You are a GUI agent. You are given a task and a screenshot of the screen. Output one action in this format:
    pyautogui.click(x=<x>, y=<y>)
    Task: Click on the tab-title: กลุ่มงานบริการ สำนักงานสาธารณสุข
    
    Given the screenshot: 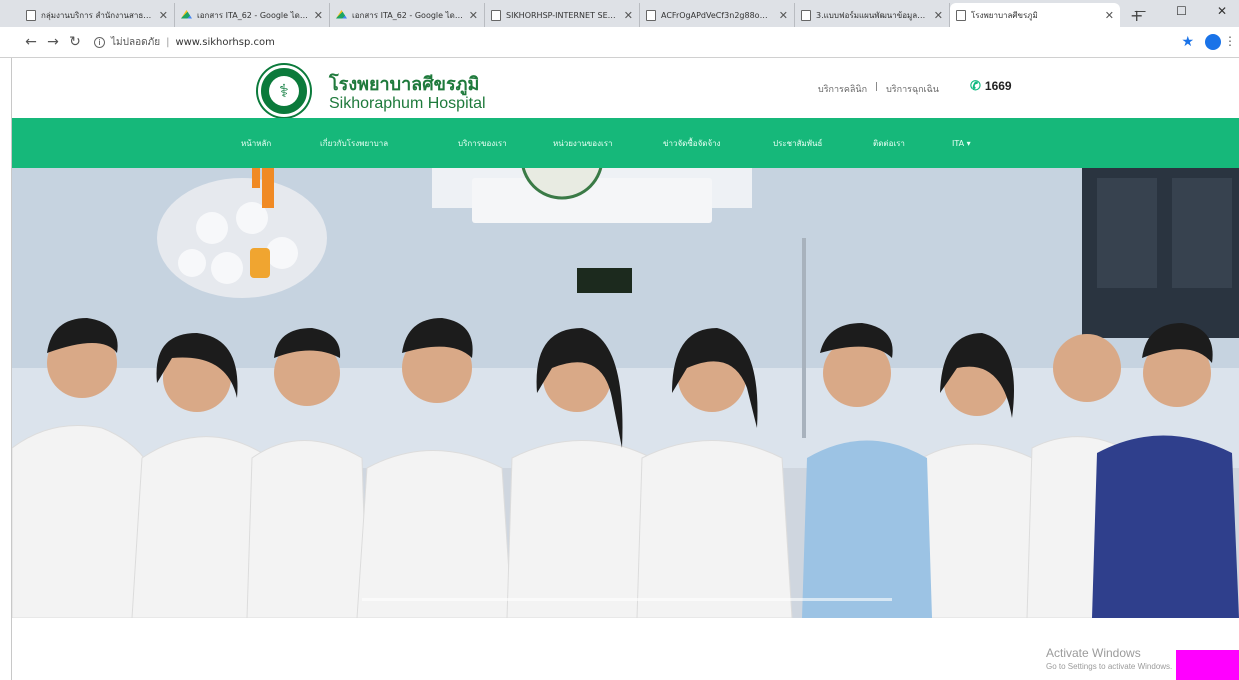 What is the action you would take?
    pyautogui.click(x=97, y=15)
    